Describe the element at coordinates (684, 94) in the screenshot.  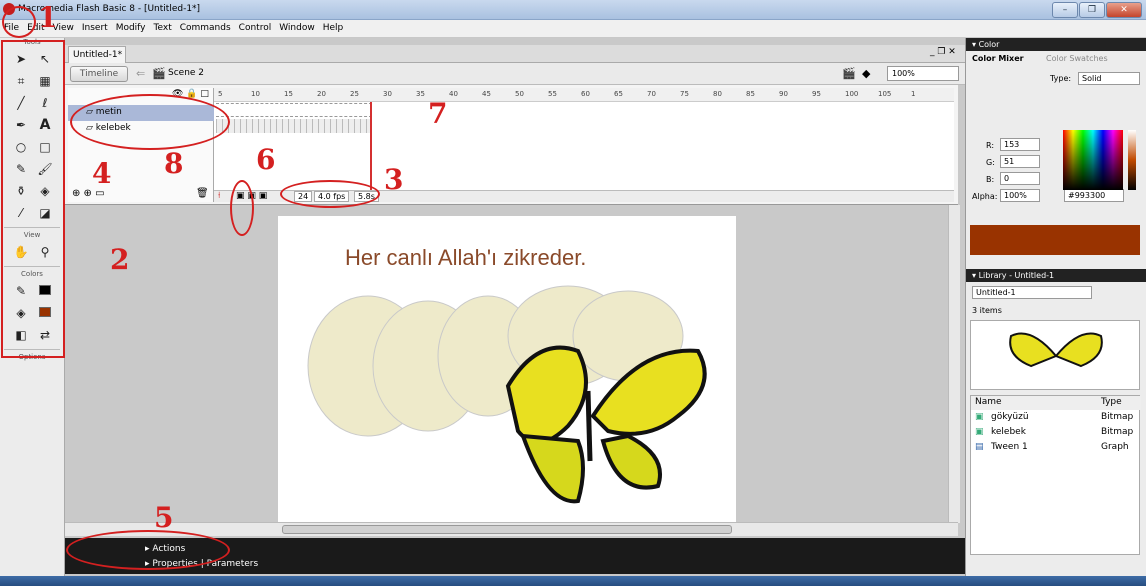
I see `ruler-tick: 75` at that location.